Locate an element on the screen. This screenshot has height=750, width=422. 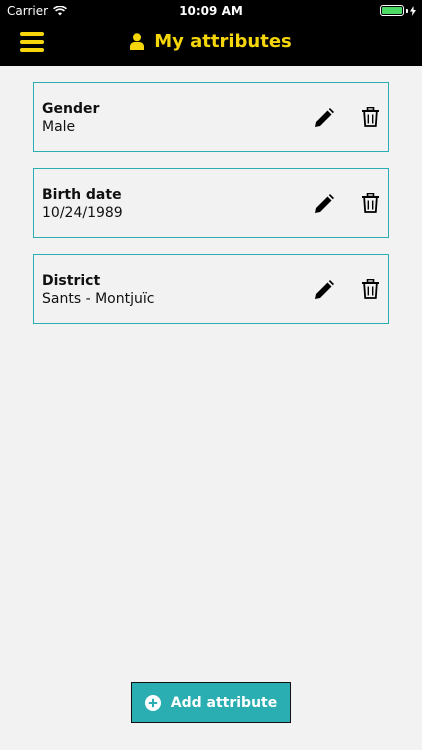
navigation-bar: My attributes is located at coordinates (211, 44).